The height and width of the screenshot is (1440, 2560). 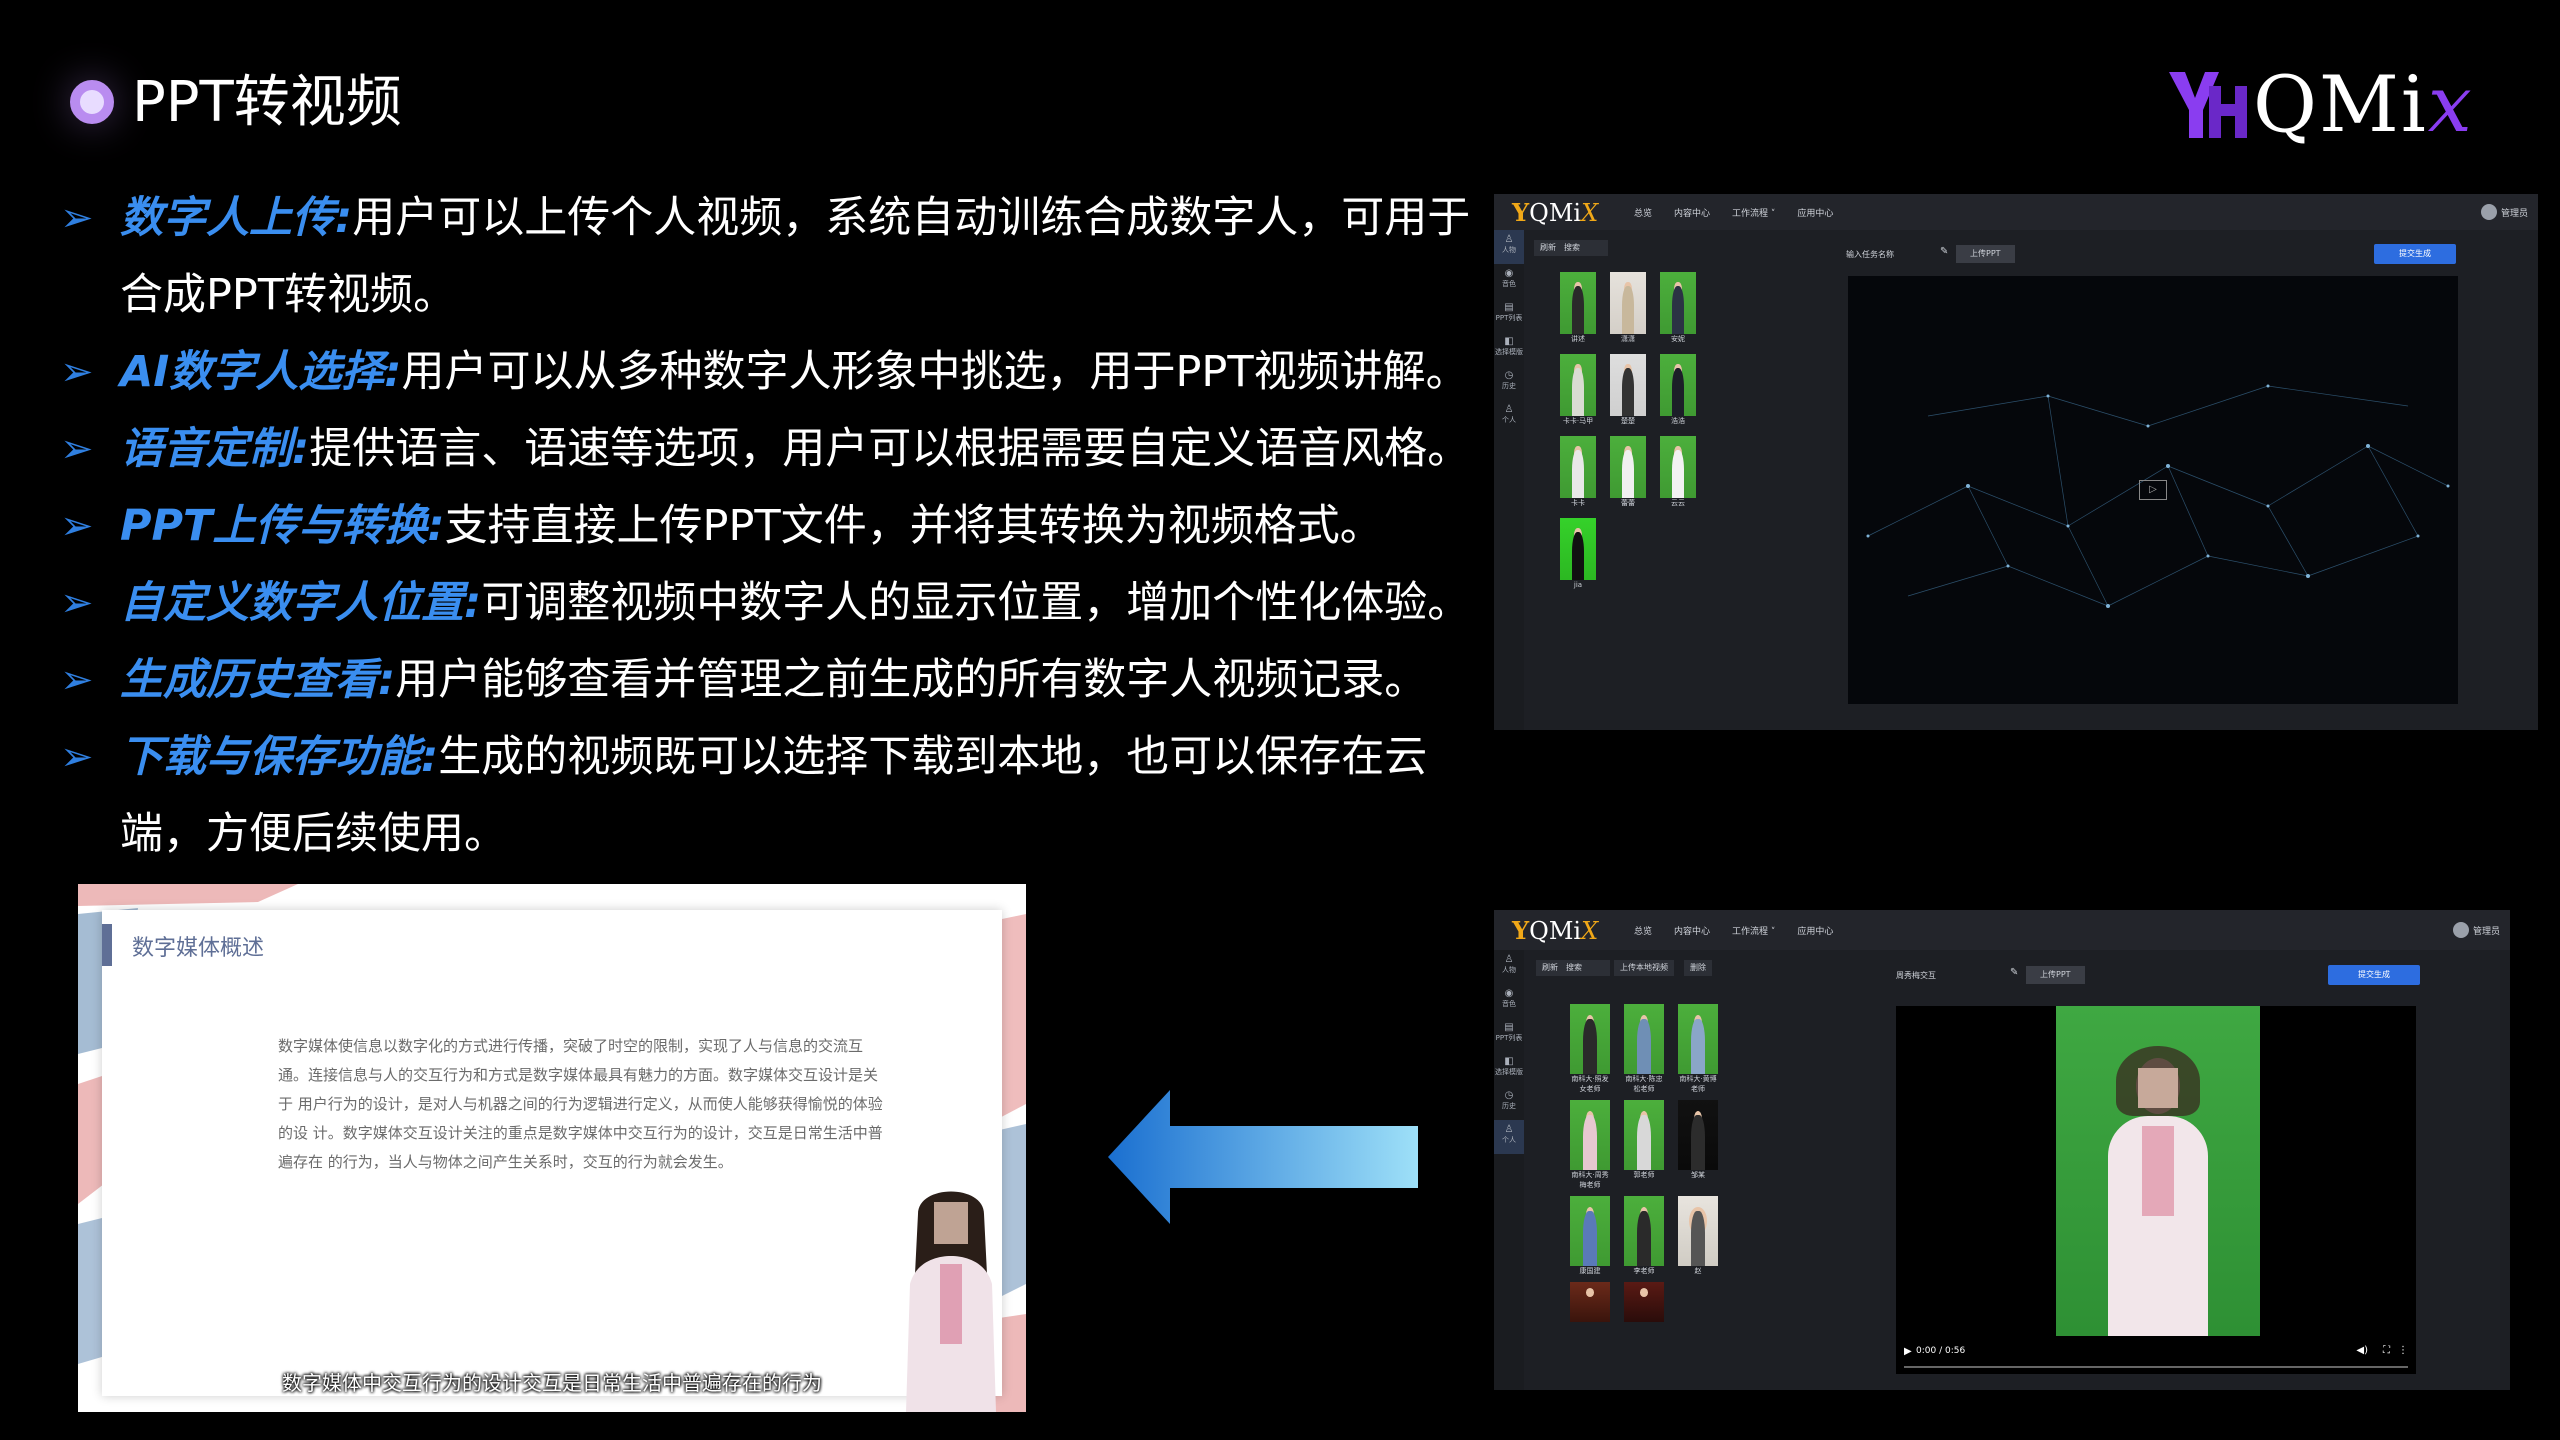 What do you see at coordinates (1908, 1351) in the screenshot?
I see `play-icon: ▶` at bounding box center [1908, 1351].